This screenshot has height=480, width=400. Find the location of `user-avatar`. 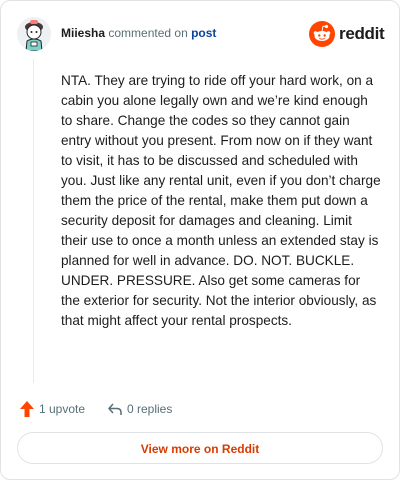

user-avatar is located at coordinates (34, 34).